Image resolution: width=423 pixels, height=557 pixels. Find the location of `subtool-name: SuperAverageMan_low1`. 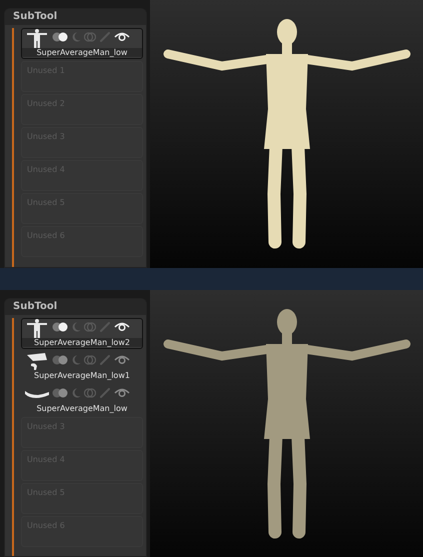

subtool-name: SuperAverageMan_low1 is located at coordinates (82, 375).